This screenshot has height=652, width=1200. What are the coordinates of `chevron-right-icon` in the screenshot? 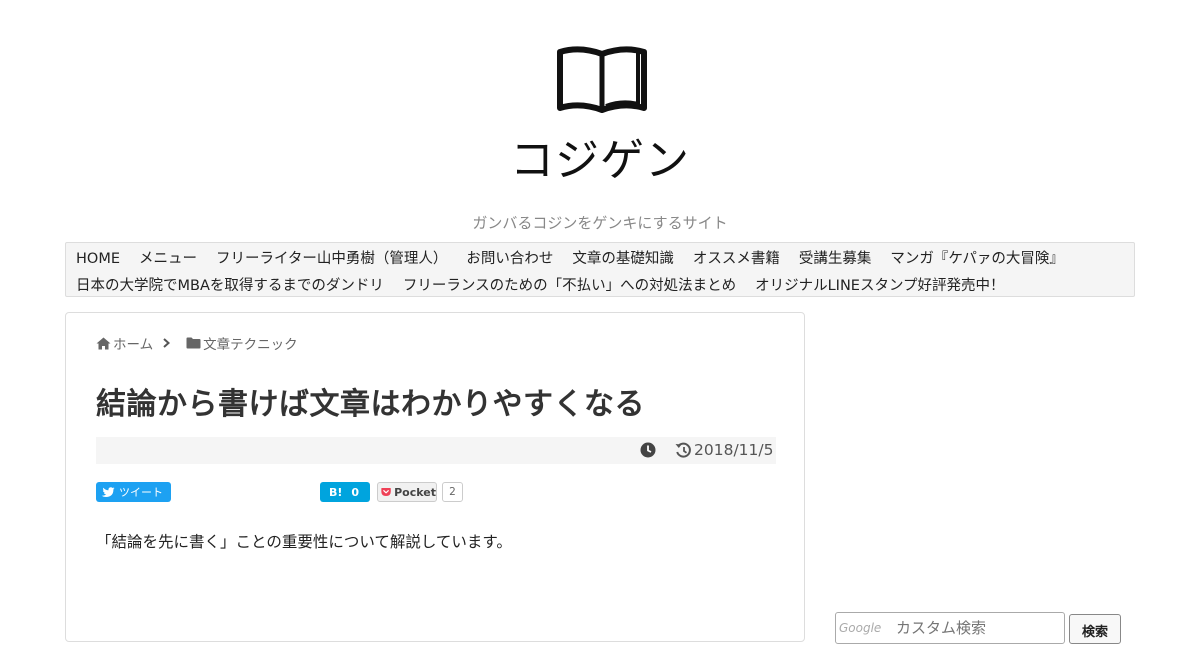 It's located at (167, 343).